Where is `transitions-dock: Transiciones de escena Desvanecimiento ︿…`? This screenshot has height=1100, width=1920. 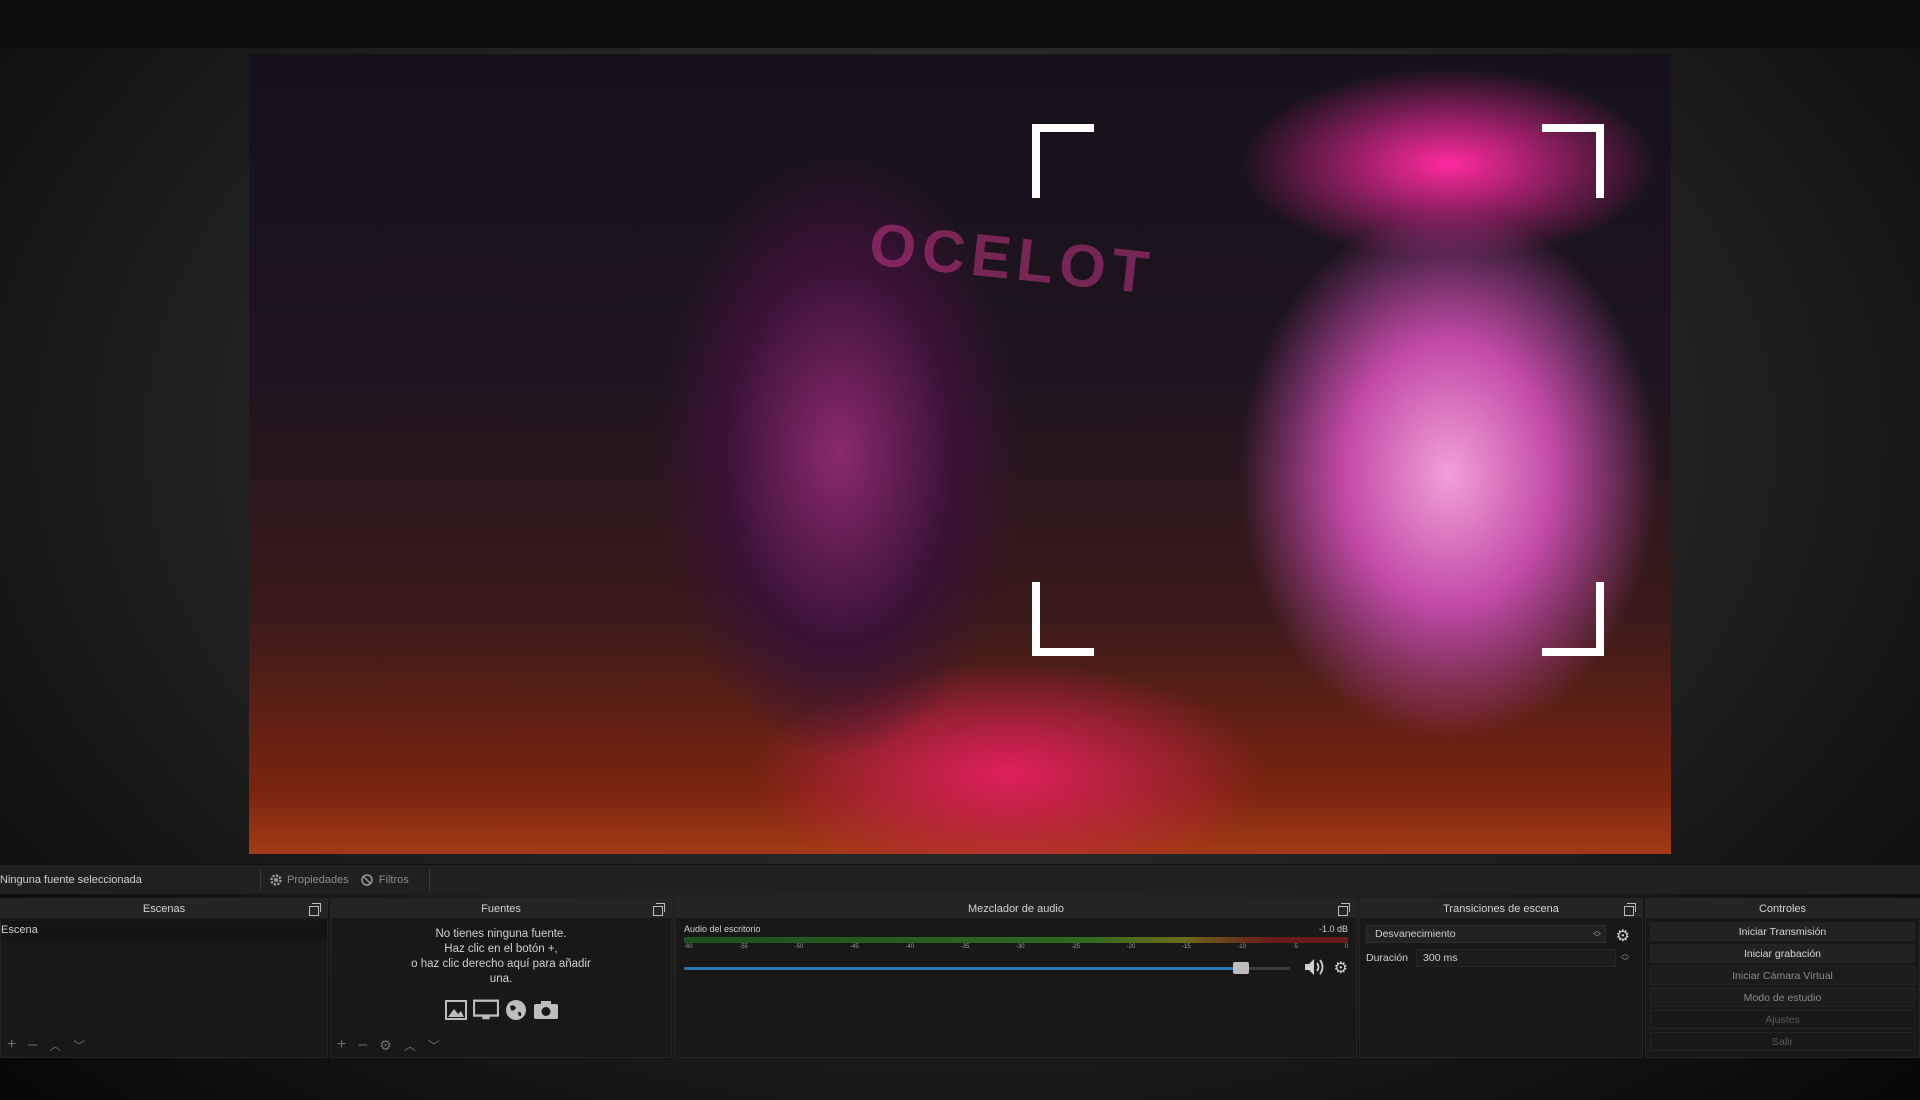
transitions-dock: Transiciones de escena Desvanecimiento ︿… is located at coordinates (1501, 978).